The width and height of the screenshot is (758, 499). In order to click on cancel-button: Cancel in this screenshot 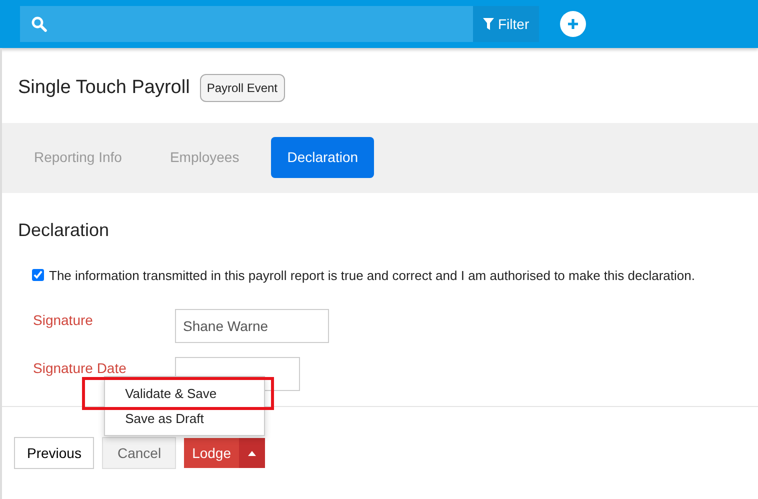, I will do `click(139, 453)`.